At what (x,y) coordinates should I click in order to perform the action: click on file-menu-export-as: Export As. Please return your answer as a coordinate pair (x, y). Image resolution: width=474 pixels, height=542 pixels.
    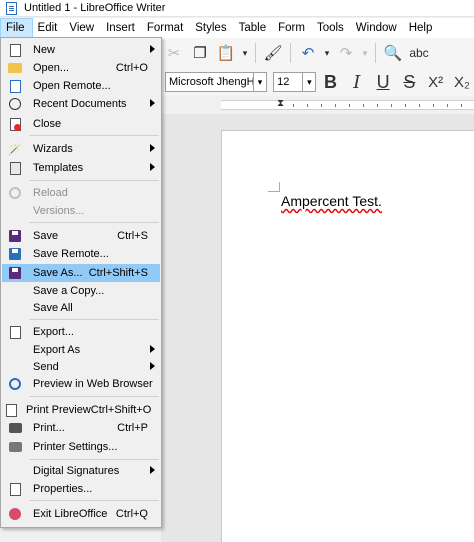
    Looking at the image, I should click on (81, 350).